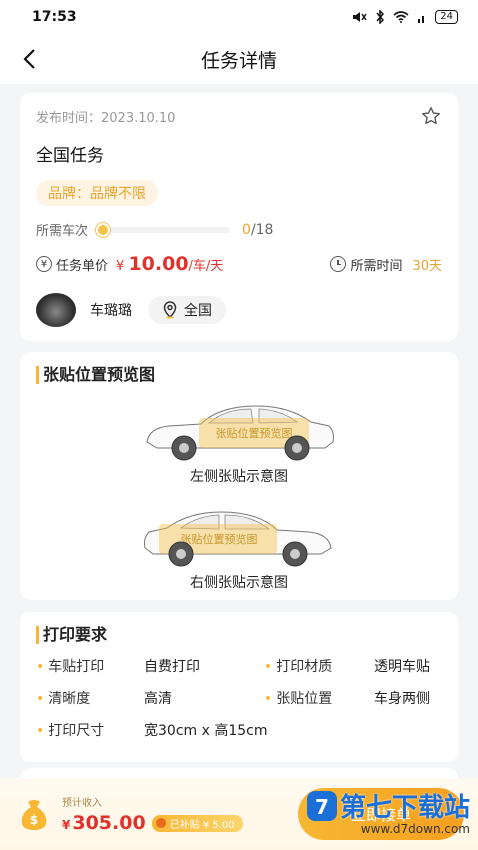 Image resolution: width=478 pixels, height=850 pixels. What do you see at coordinates (160, 823) in the screenshot?
I see `subsidy-icon` at bounding box center [160, 823].